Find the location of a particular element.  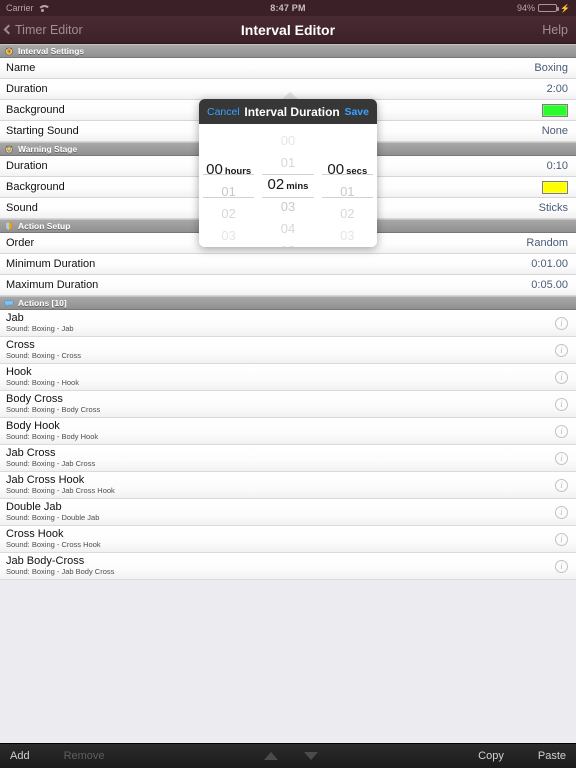

action-list-item: Jab Sound: Boxing - Jab i is located at coordinates (288, 323).